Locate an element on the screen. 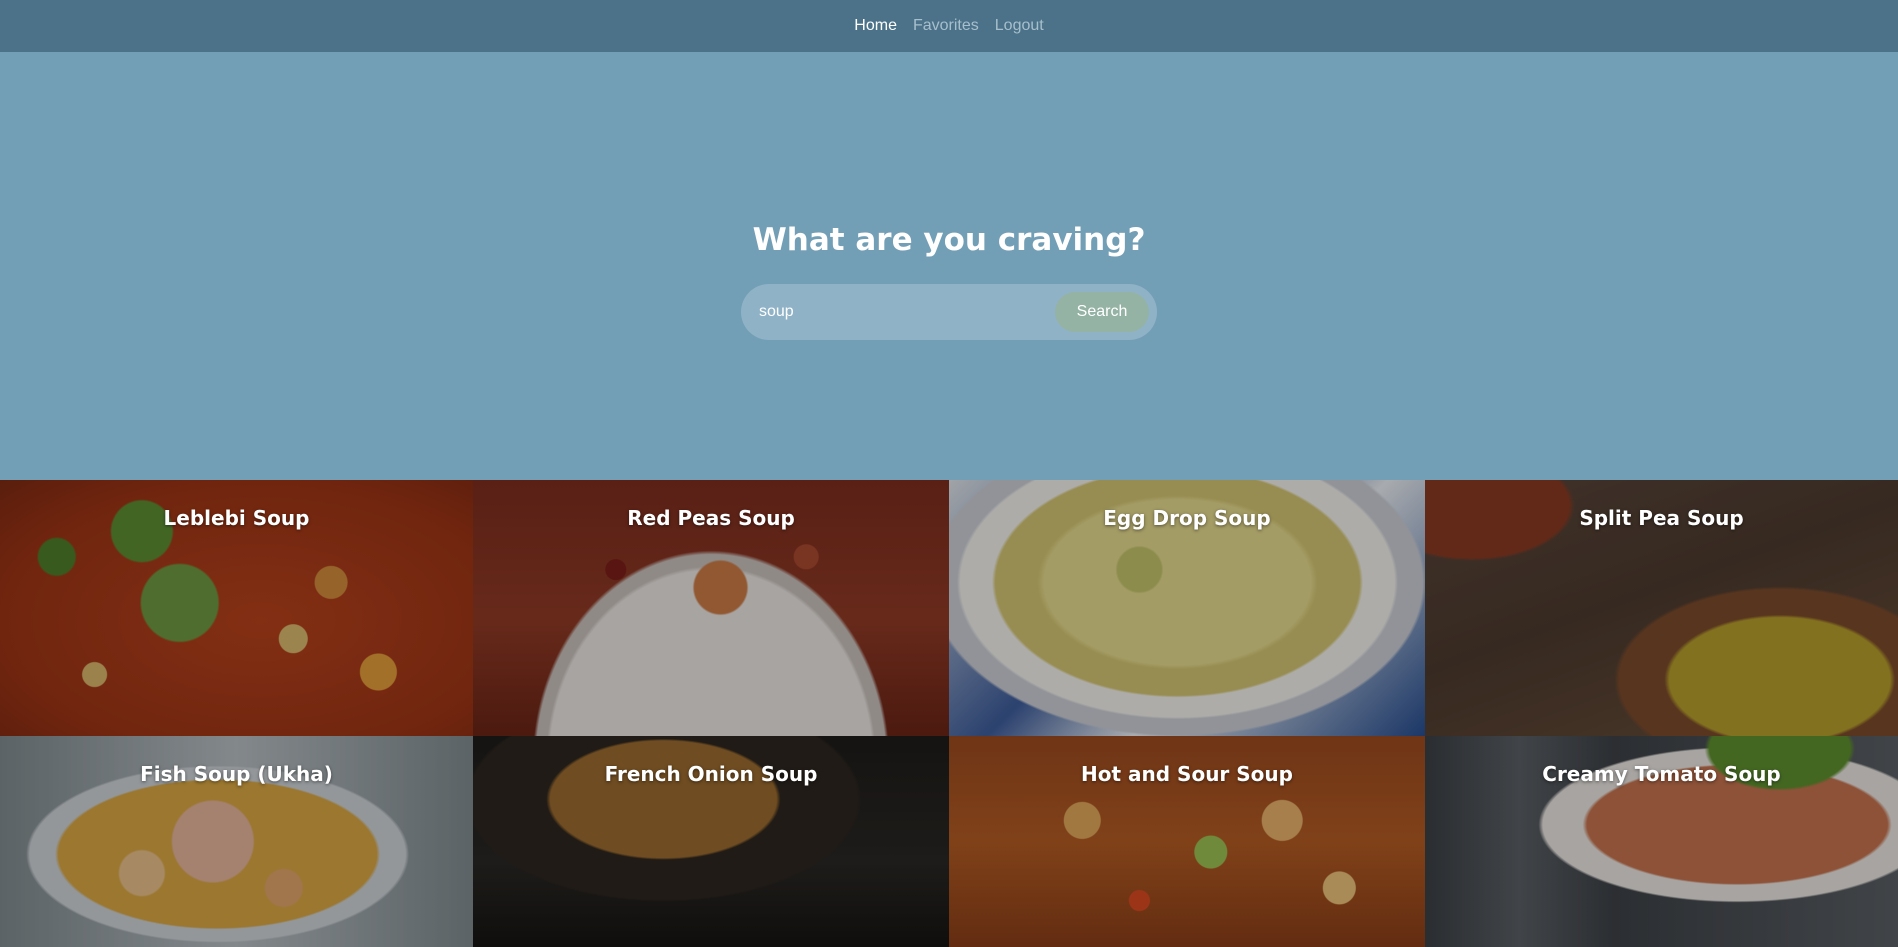  hero-title: What are you craving? is located at coordinates (949, 240).